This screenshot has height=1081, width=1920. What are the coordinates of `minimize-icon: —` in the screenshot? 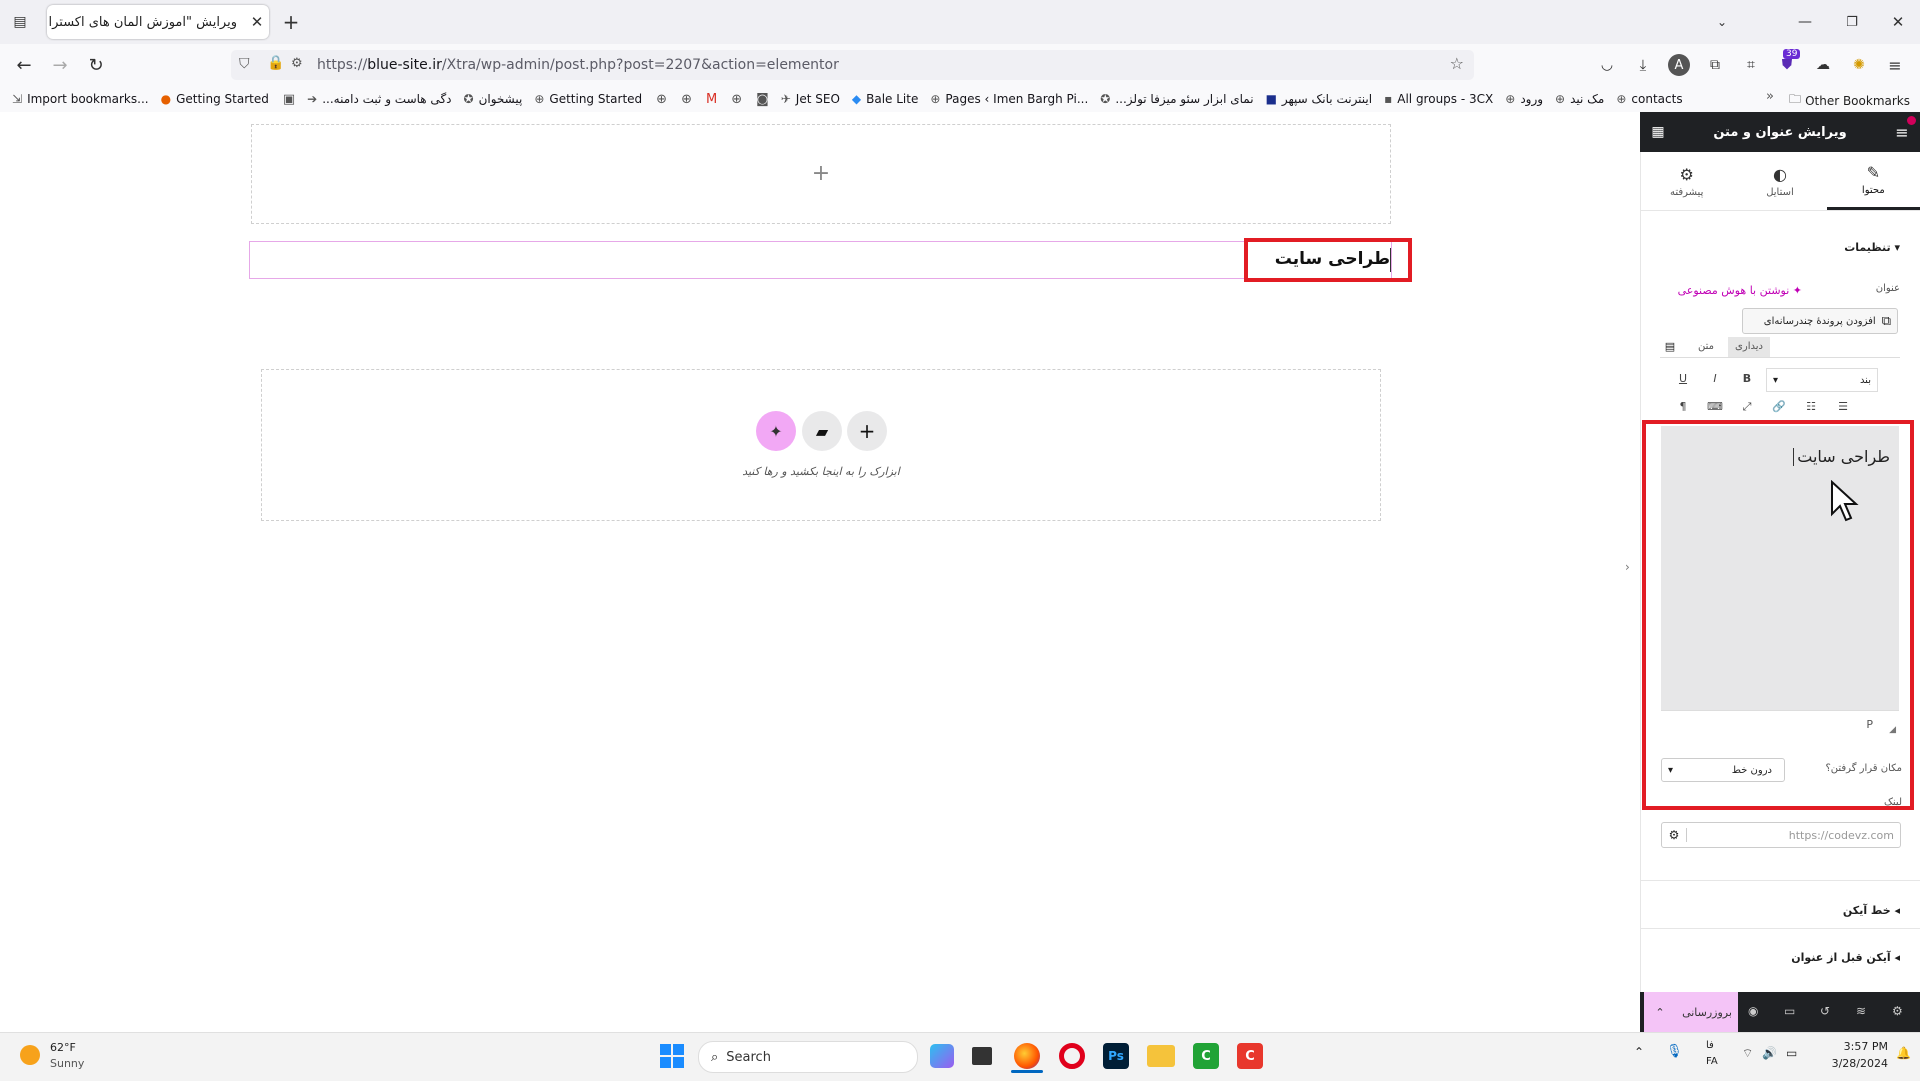 It's located at (1805, 22).